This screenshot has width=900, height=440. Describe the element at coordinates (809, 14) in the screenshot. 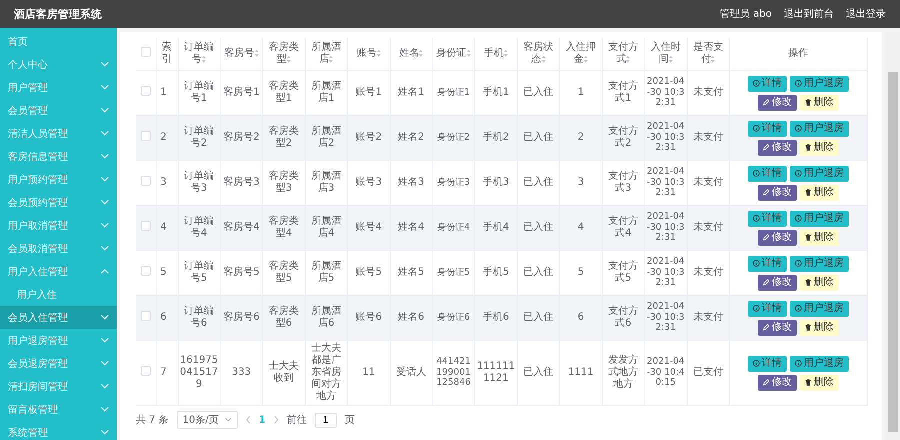

I see `header-link: 退出到前台` at that location.